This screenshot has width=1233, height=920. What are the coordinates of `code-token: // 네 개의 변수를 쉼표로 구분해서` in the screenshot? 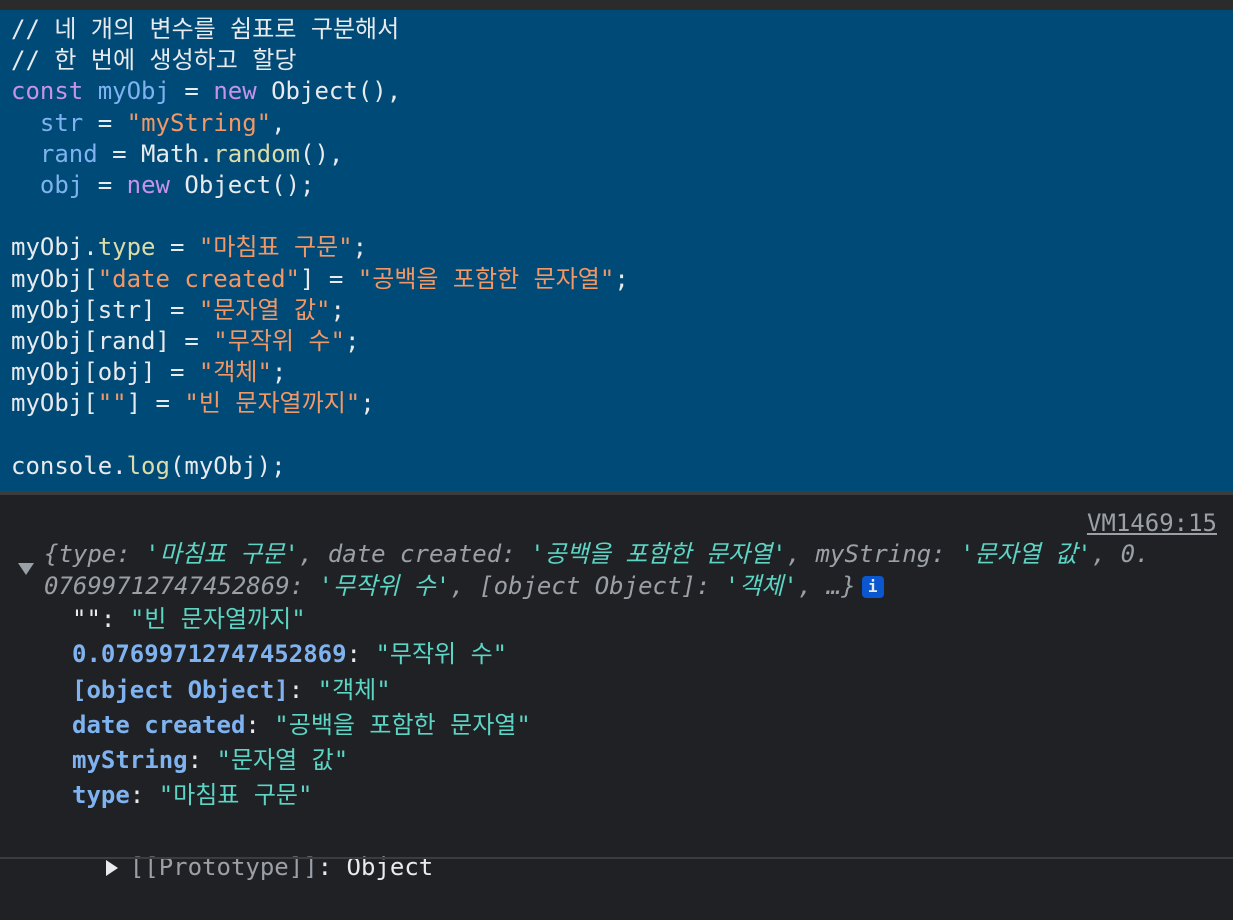 It's located at (205, 29).